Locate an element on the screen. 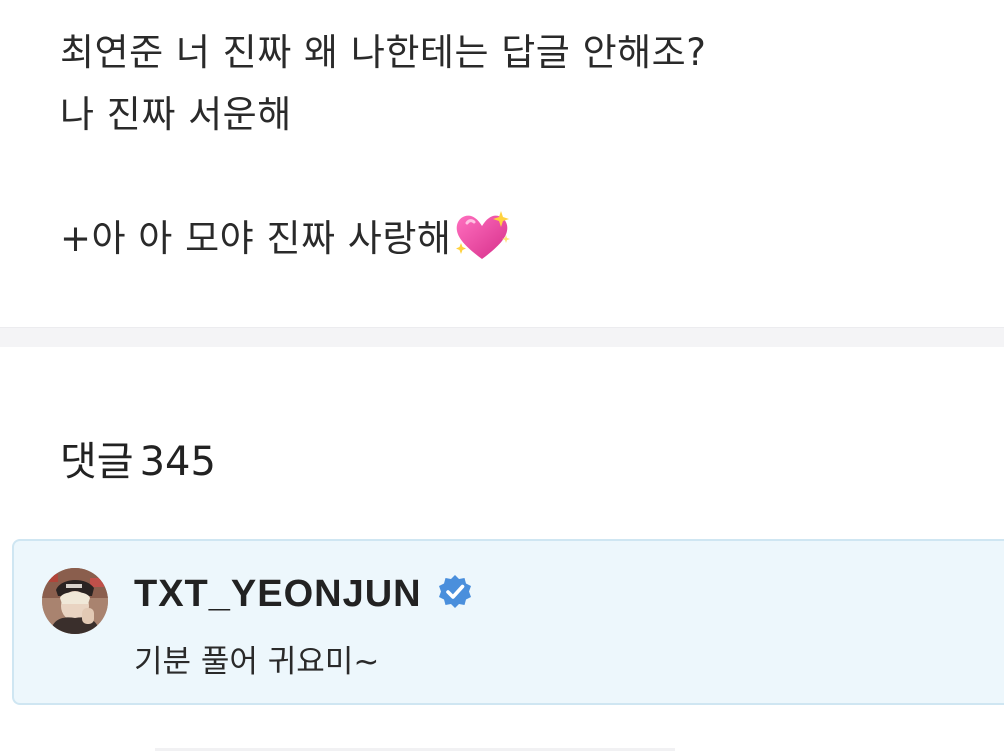 This screenshot has width=1004, height=752. bottom-divider is located at coordinates (415, 749).